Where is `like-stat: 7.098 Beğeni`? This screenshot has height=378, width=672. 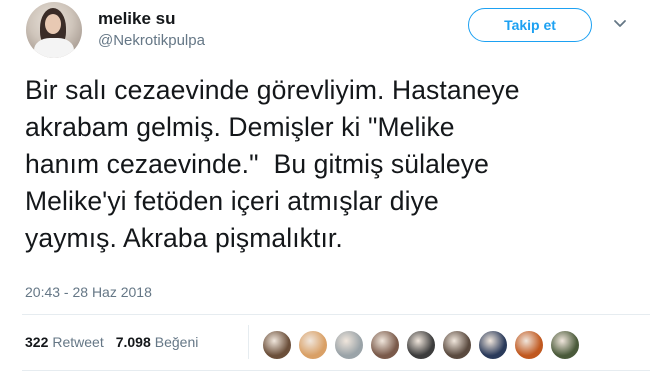 like-stat: 7.098 Beğeni is located at coordinates (157, 342).